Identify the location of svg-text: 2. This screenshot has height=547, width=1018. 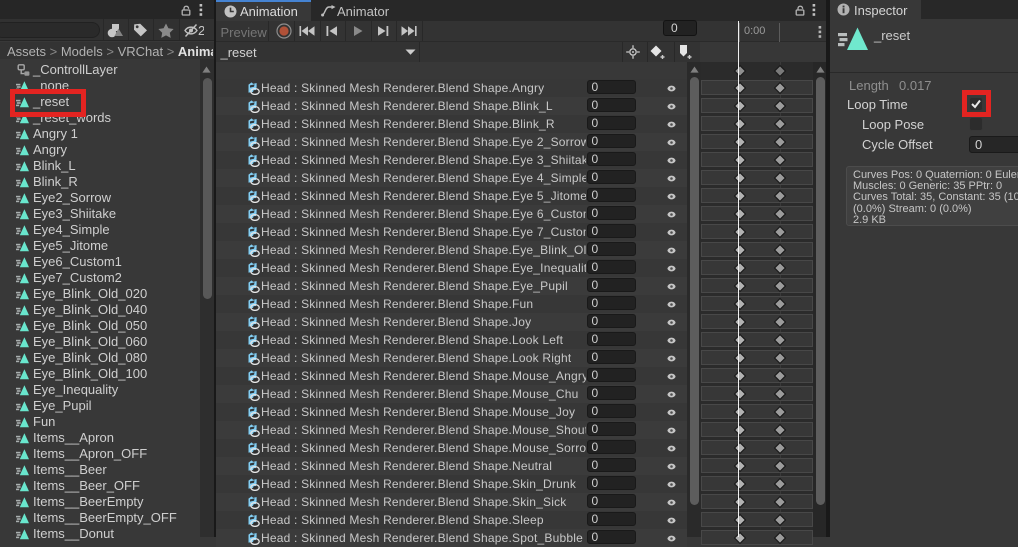
(201, 30).